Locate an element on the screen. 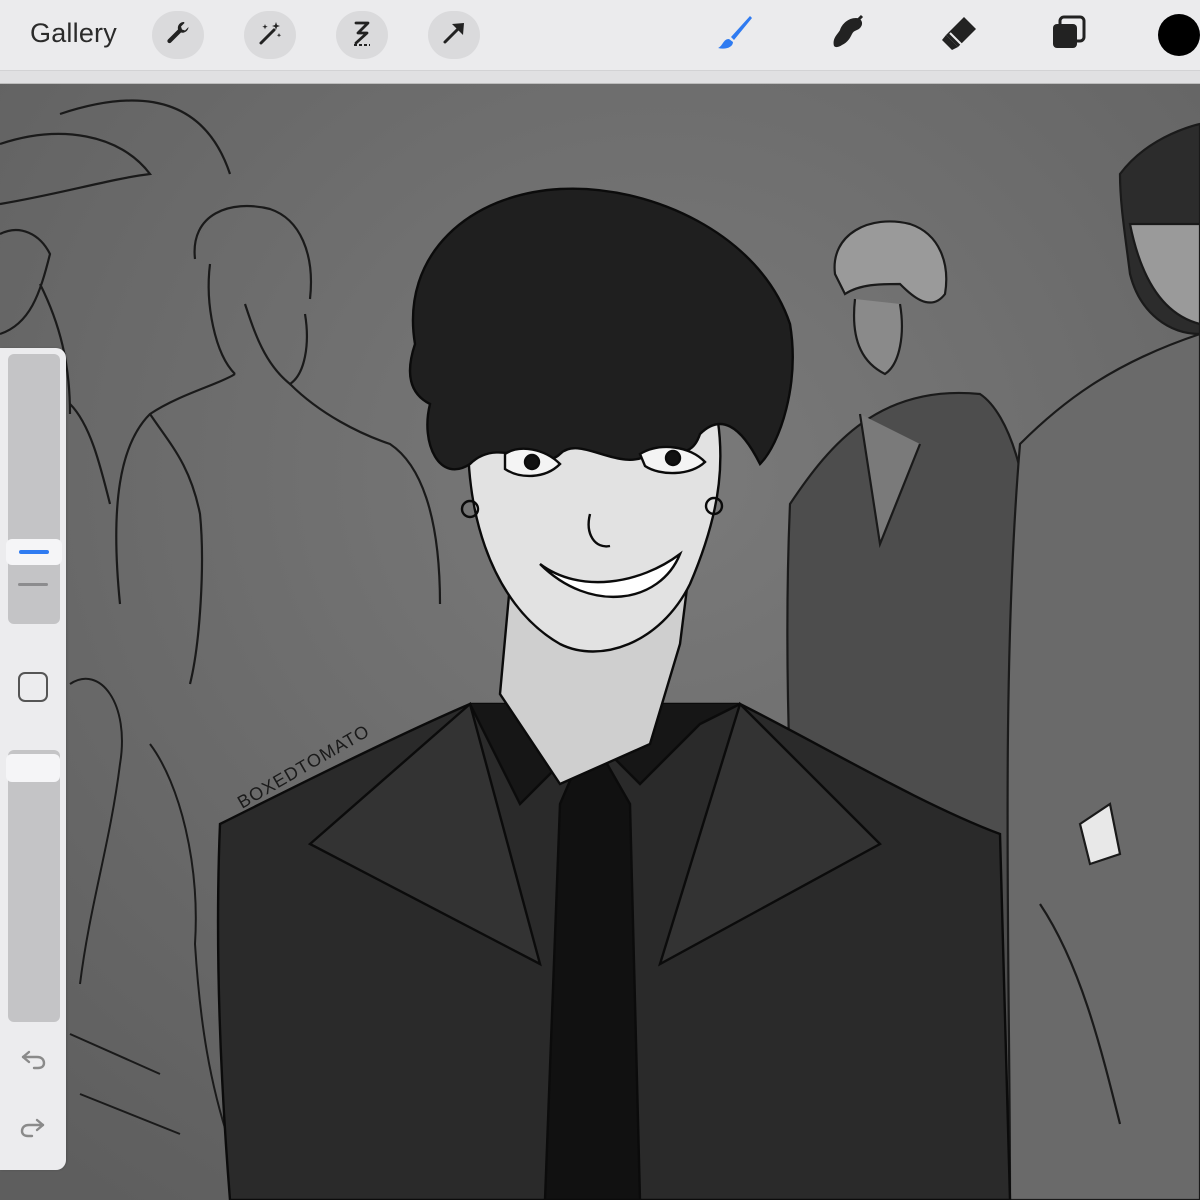  undo-icon is located at coordinates (33, 1061).